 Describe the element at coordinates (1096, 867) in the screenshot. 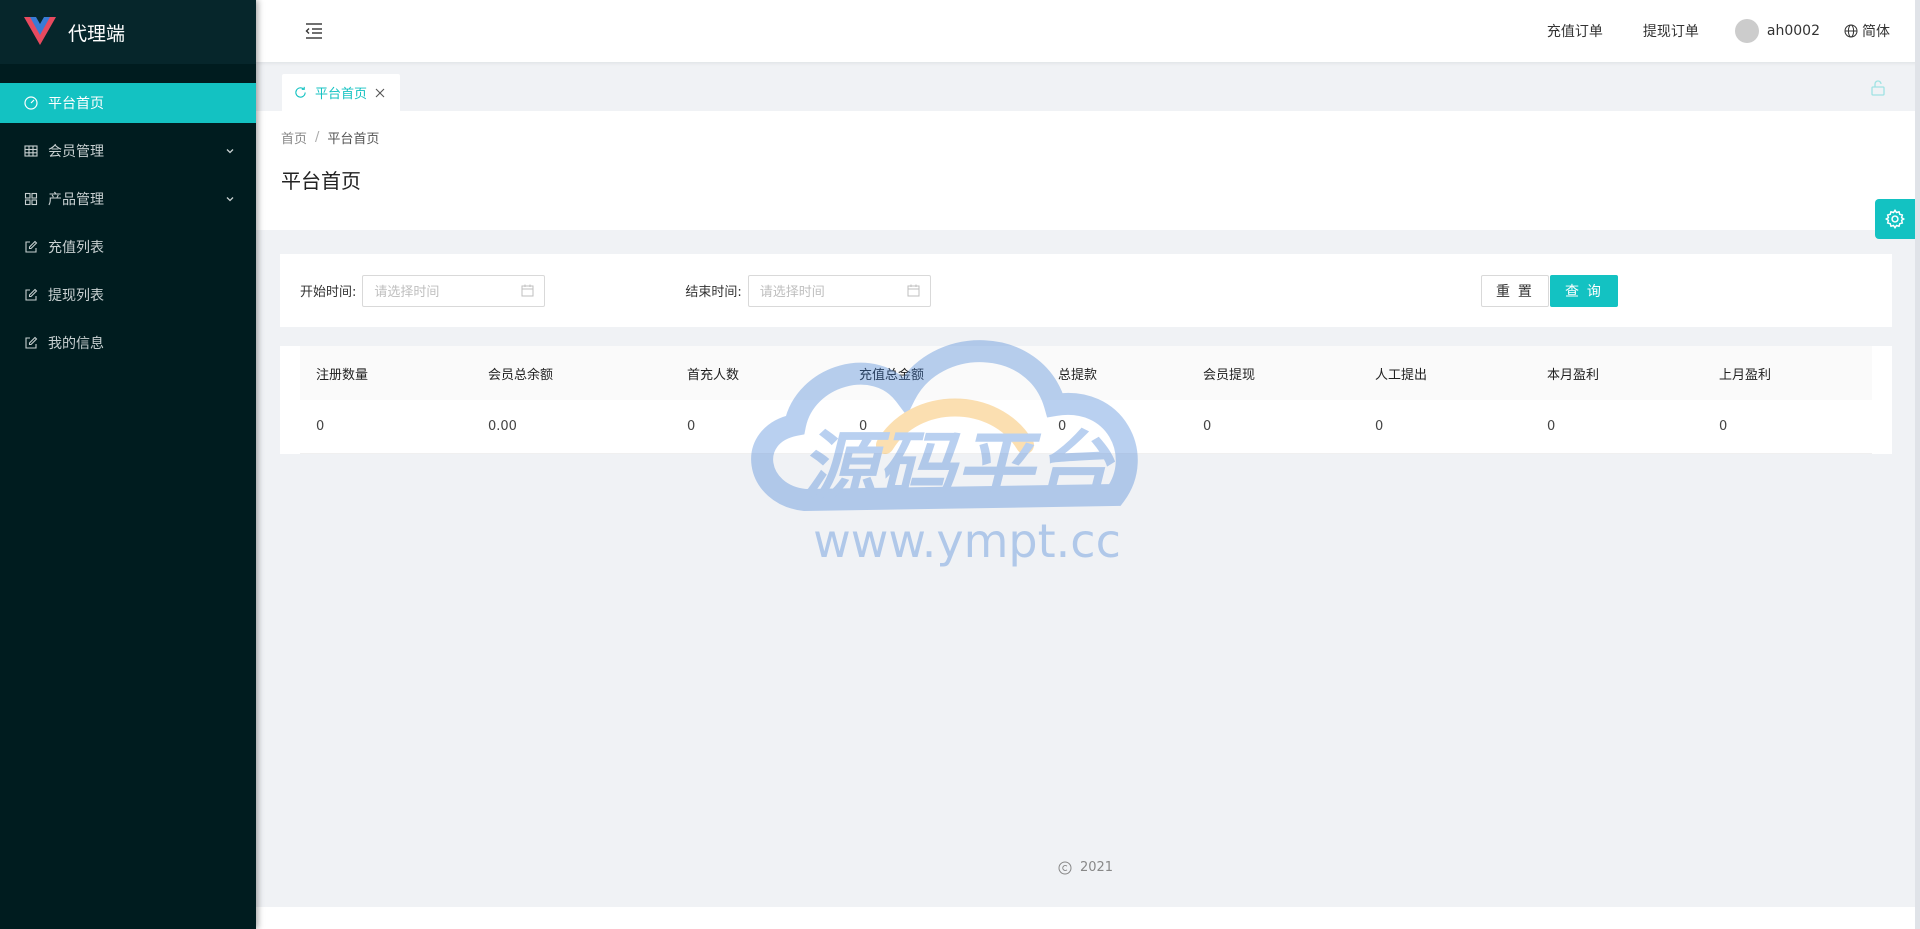

I see `copyright-year: 2021` at that location.